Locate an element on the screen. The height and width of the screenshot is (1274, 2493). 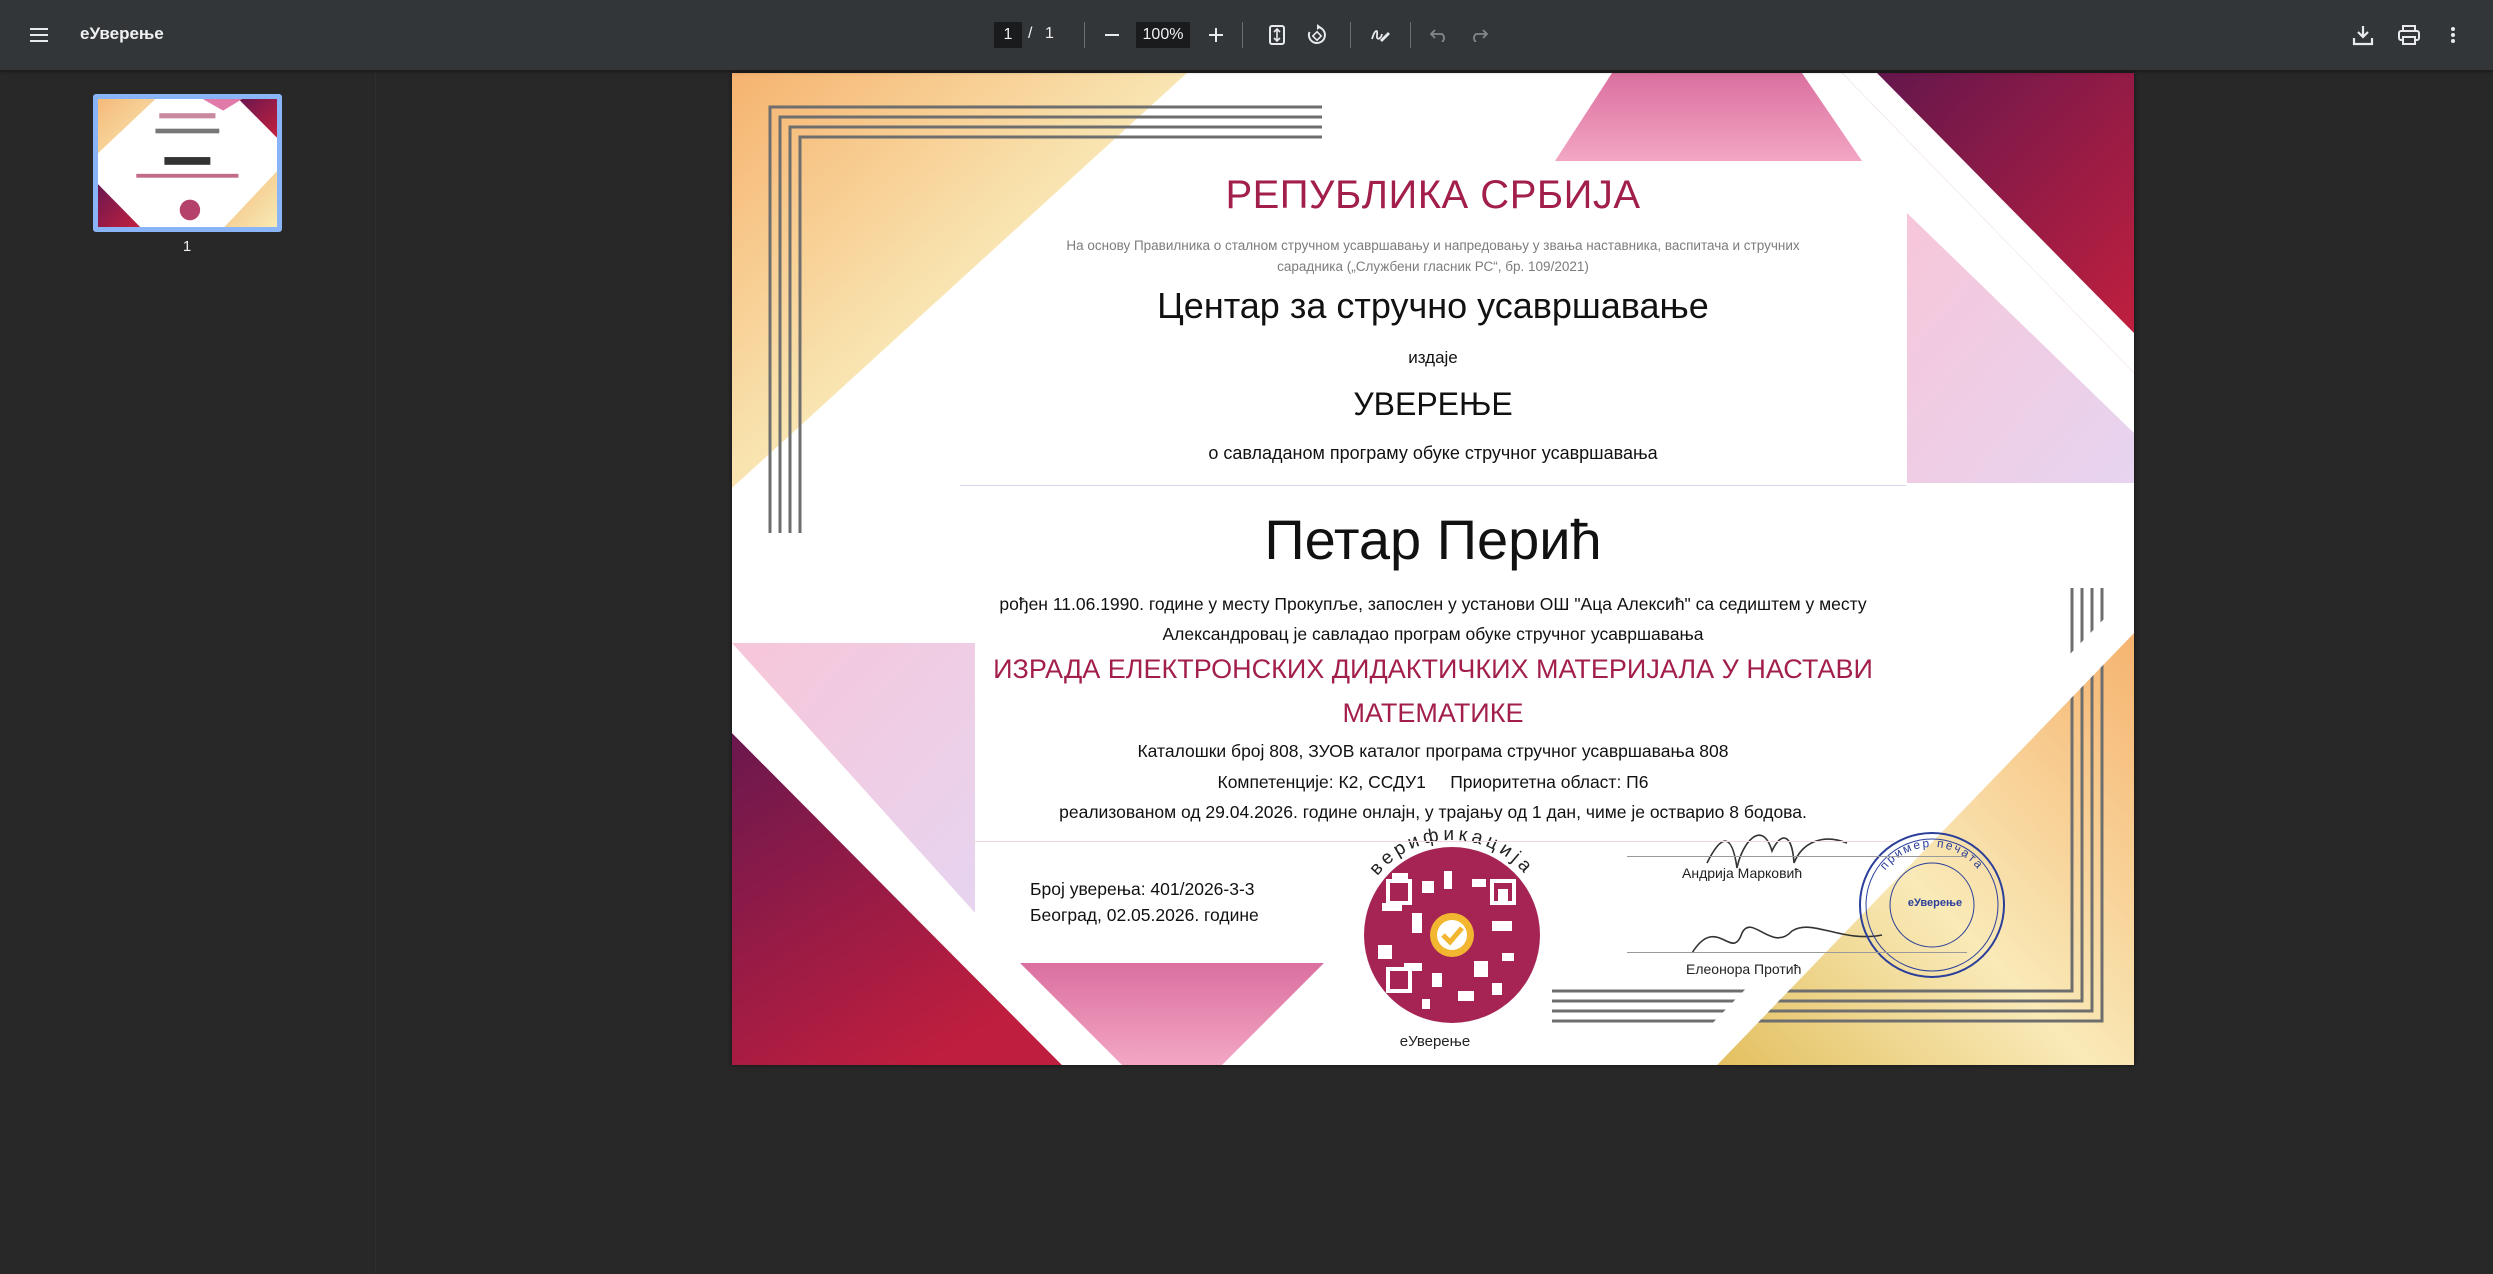
fit-page-button is located at coordinates (1277, 35).